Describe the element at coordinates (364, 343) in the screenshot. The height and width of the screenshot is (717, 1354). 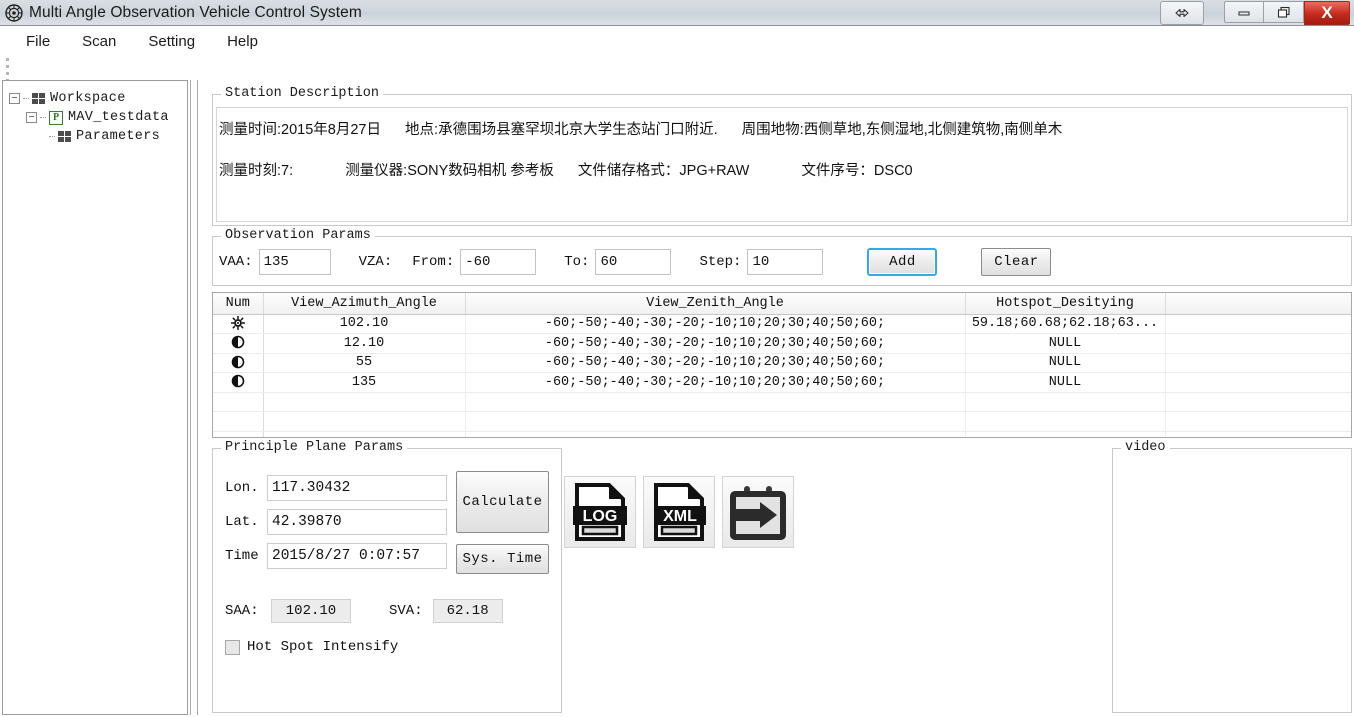
I see `row-azimuth-cell: 12.10` at that location.